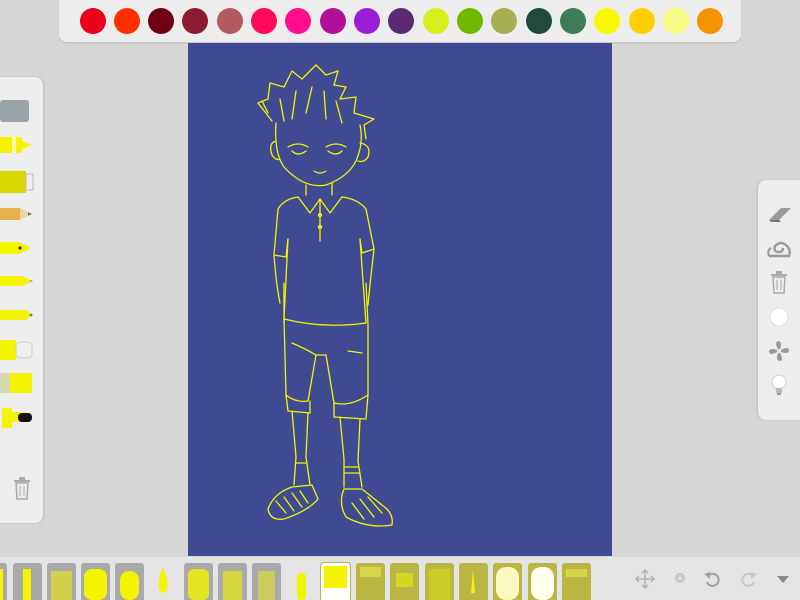 The width and height of the screenshot is (800, 600). What do you see at coordinates (779, 351) in the screenshot?
I see `fan-icon` at bounding box center [779, 351].